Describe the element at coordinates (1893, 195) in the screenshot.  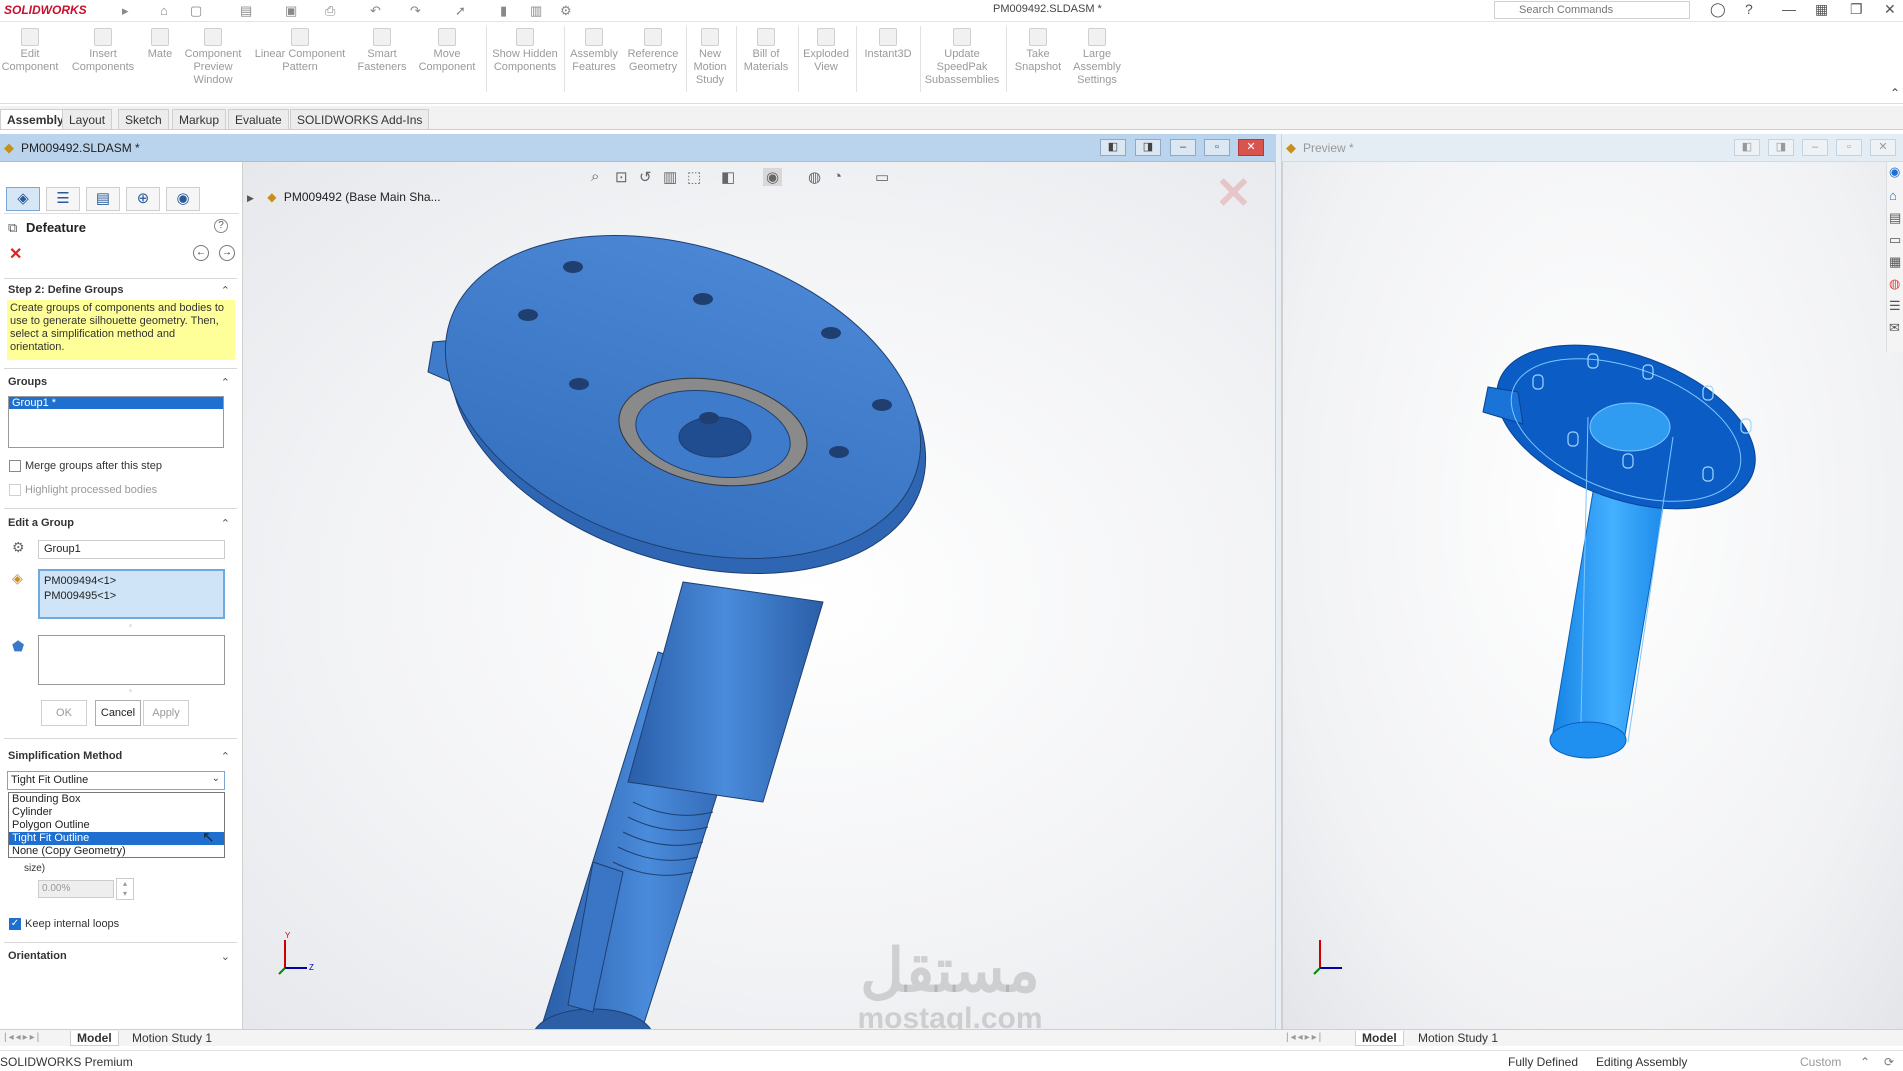
I see `home-pane-icon: ⌂` at that location.